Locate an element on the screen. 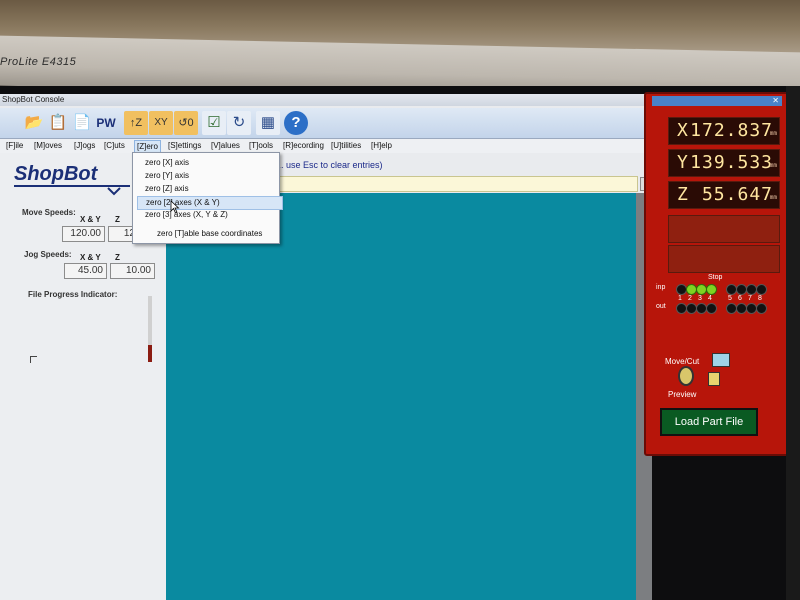 The height and width of the screenshot is (600, 800). jog-xy-speed-field: 45.00 is located at coordinates (85, 271).